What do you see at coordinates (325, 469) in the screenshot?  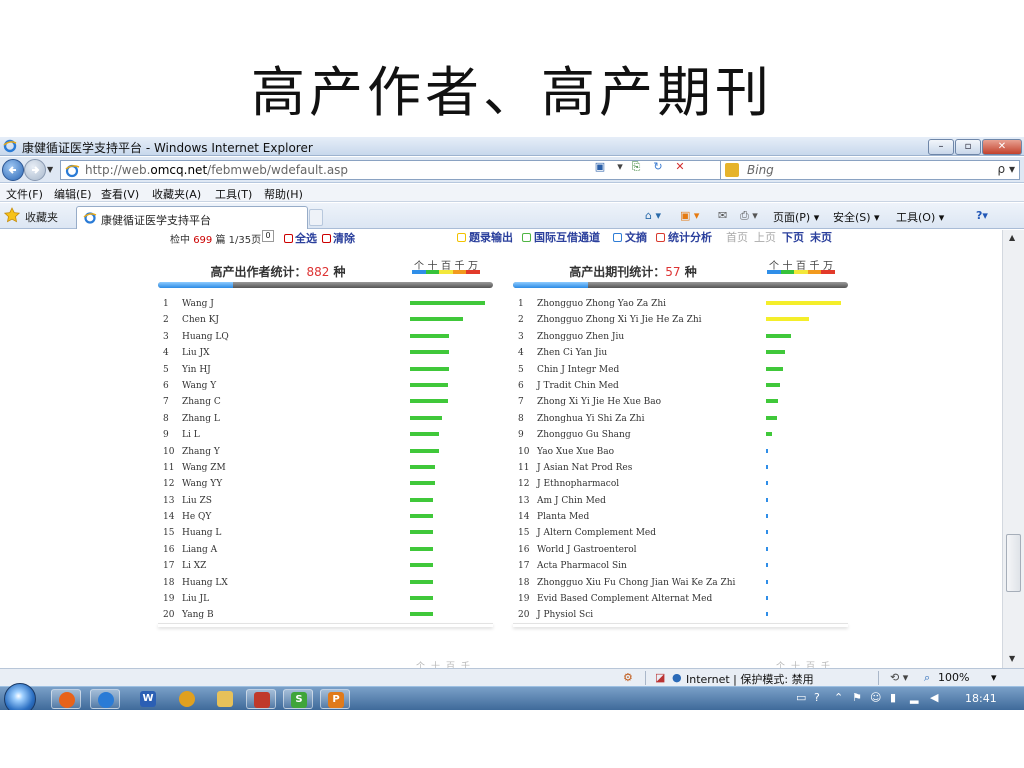 I see `list-item: 11 Wang ZM` at bounding box center [325, 469].